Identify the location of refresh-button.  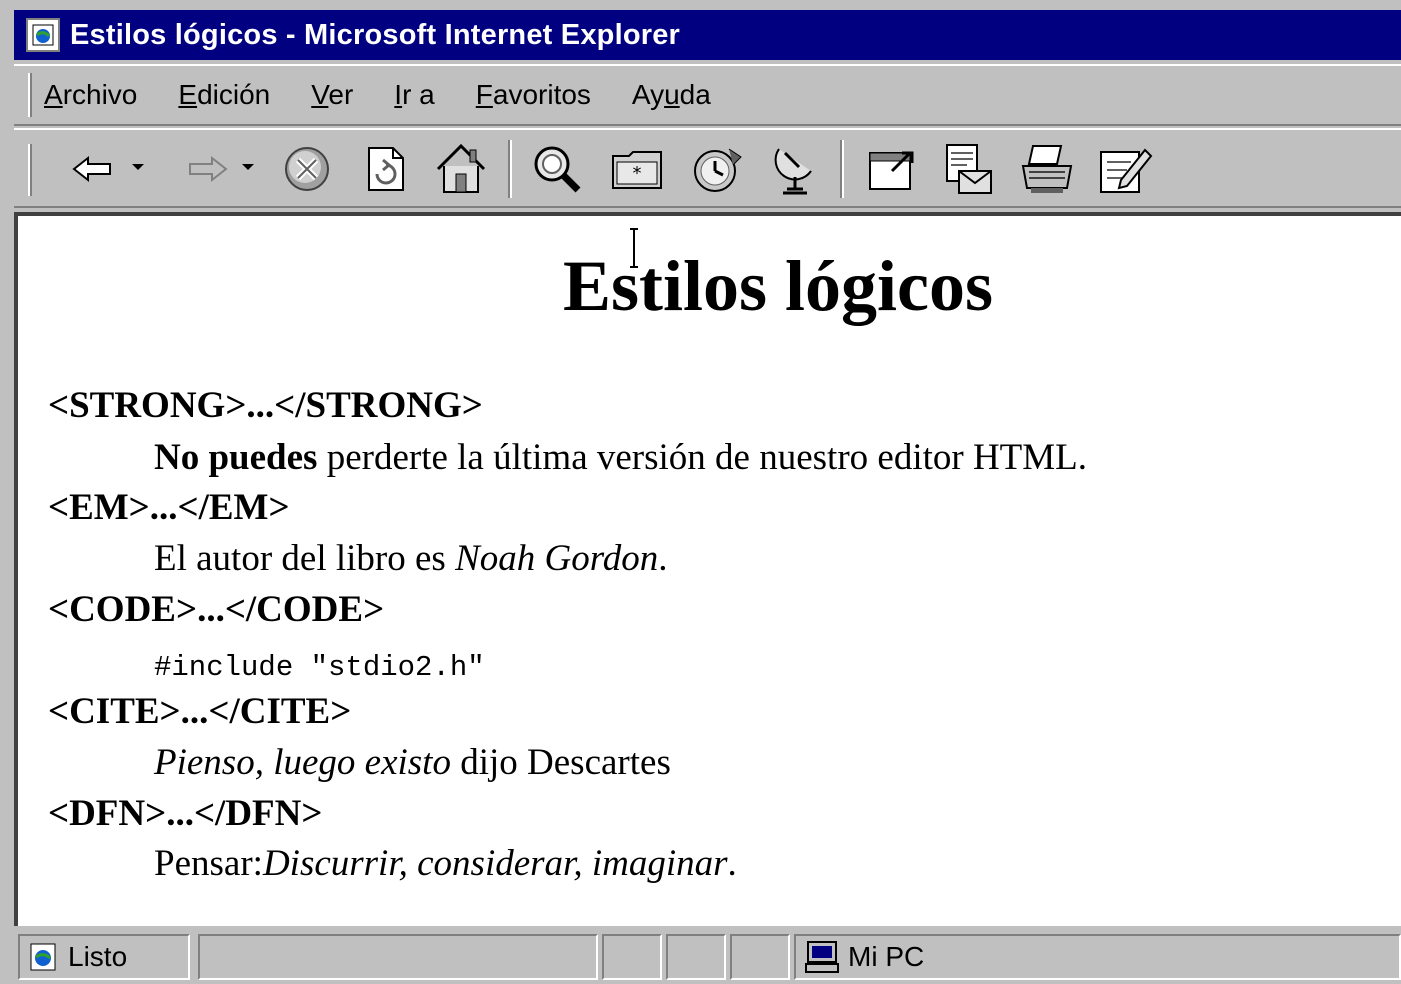
(385, 169).